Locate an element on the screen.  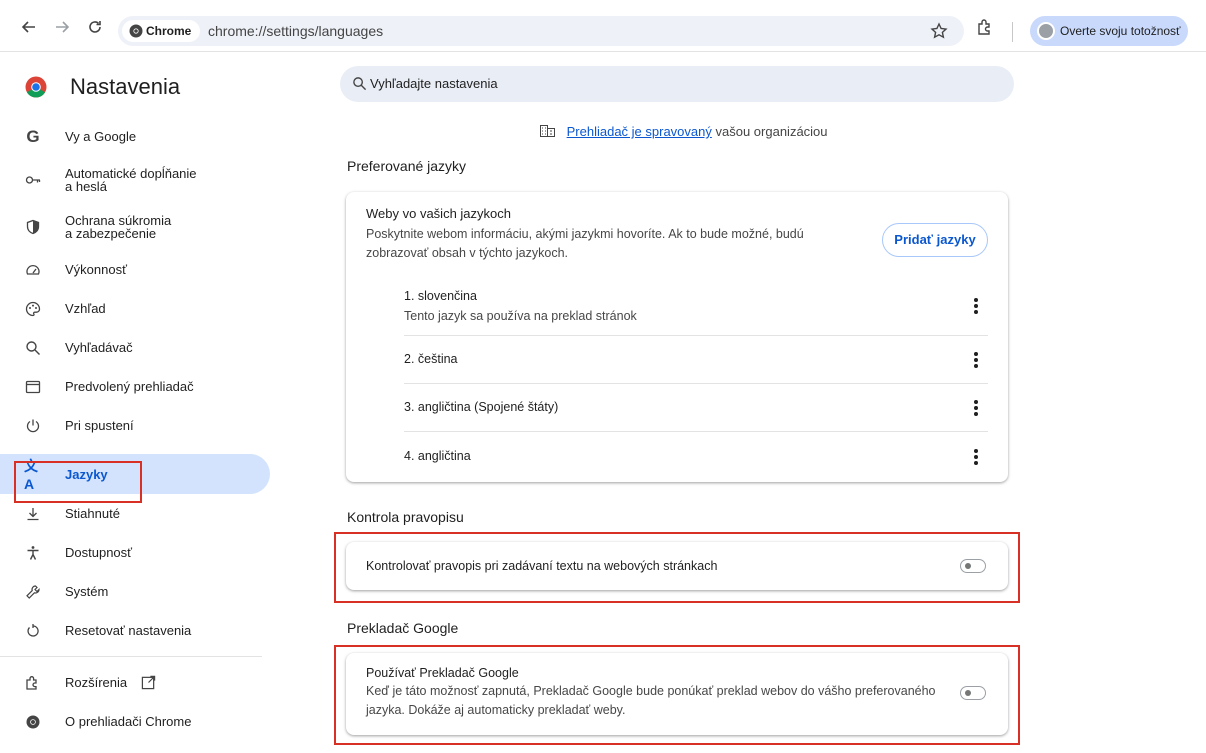
accessibility-icon is located at coordinates (33, 553).